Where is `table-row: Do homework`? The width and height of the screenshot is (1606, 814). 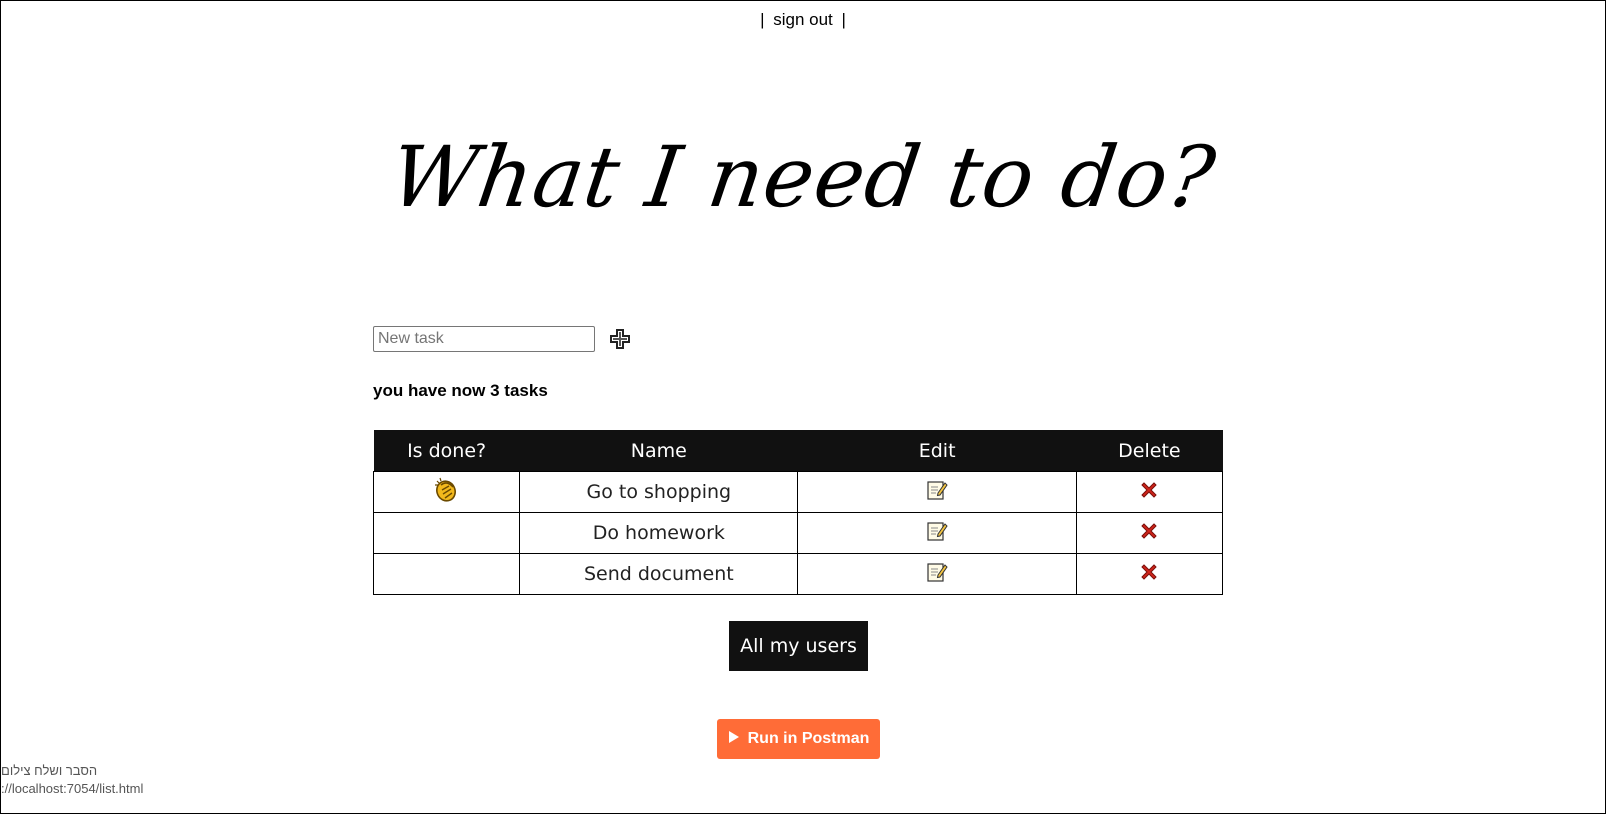 table-row: Do homework is located at coordinates (798, 533).